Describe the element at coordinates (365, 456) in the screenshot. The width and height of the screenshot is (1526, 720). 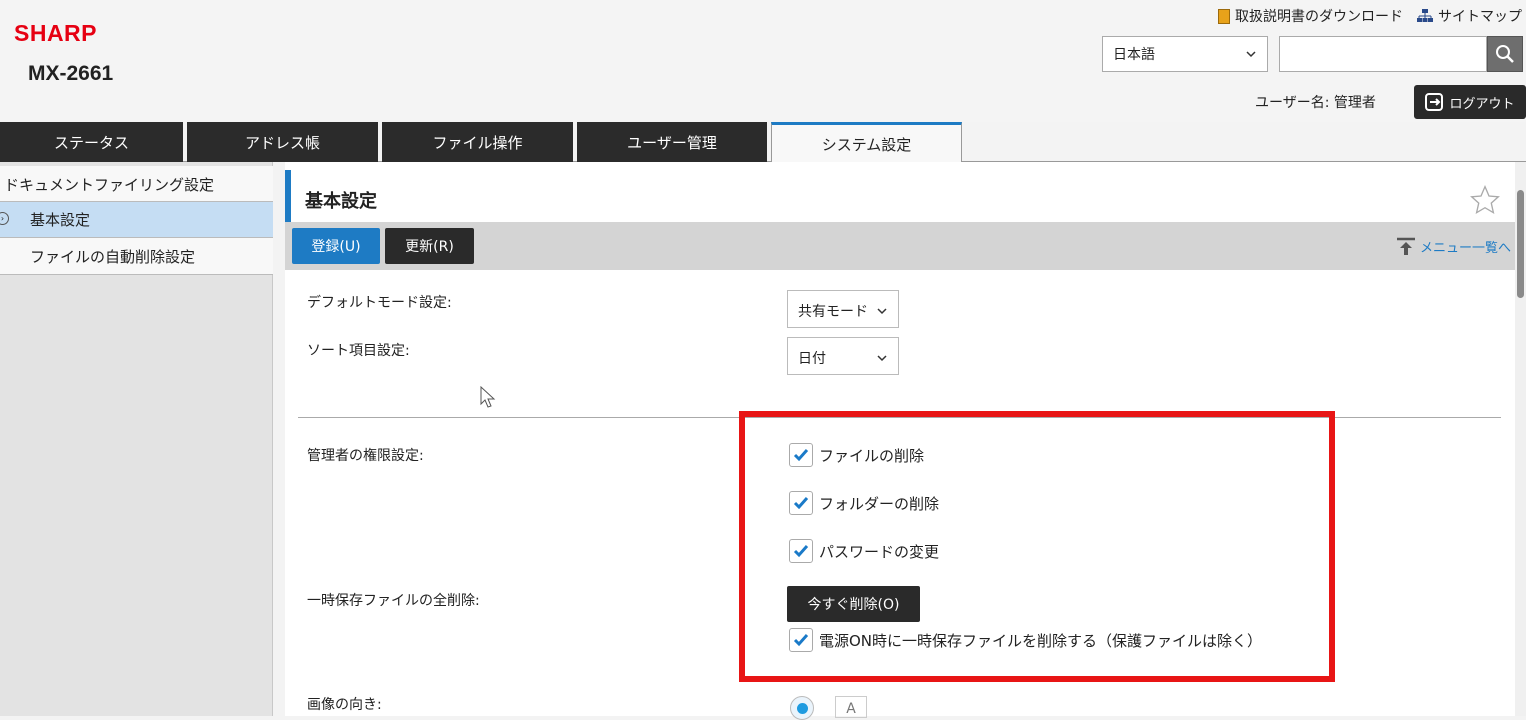
I see `admin-permissions-label: 管理者の権限設定:` at that location.